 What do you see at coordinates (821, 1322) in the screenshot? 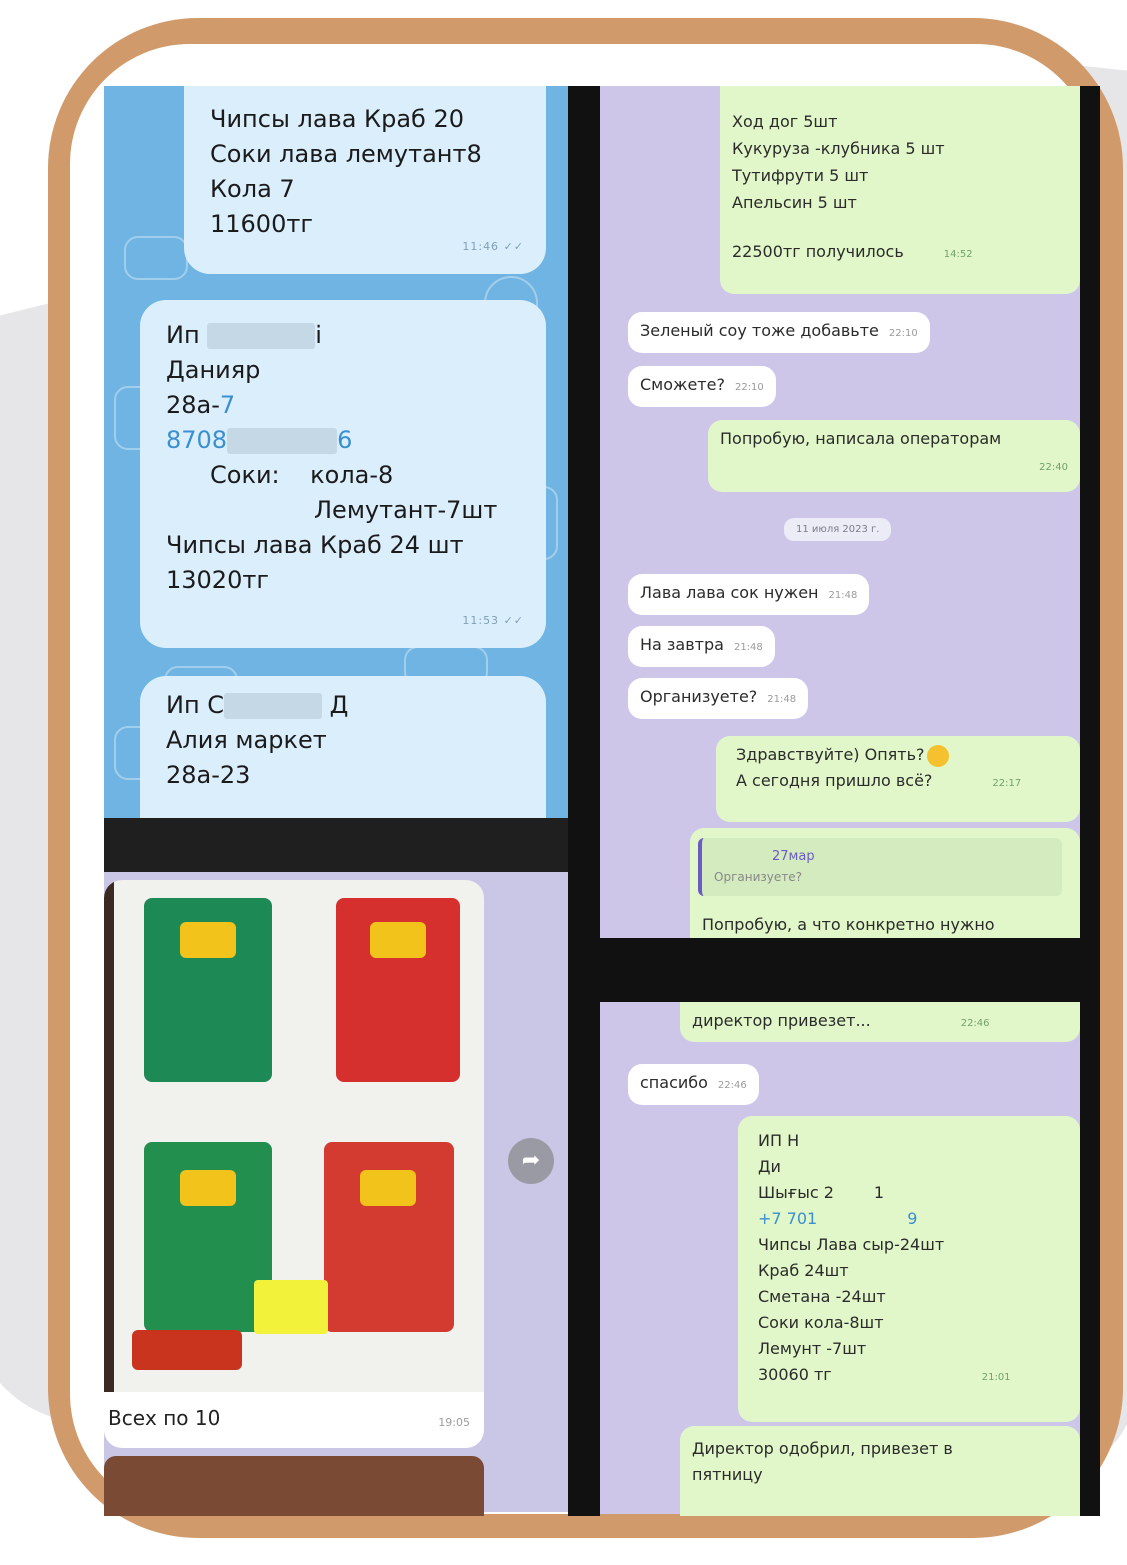
I see `message-line: Соки кола-8шт` at bounding box center [821, 1322].